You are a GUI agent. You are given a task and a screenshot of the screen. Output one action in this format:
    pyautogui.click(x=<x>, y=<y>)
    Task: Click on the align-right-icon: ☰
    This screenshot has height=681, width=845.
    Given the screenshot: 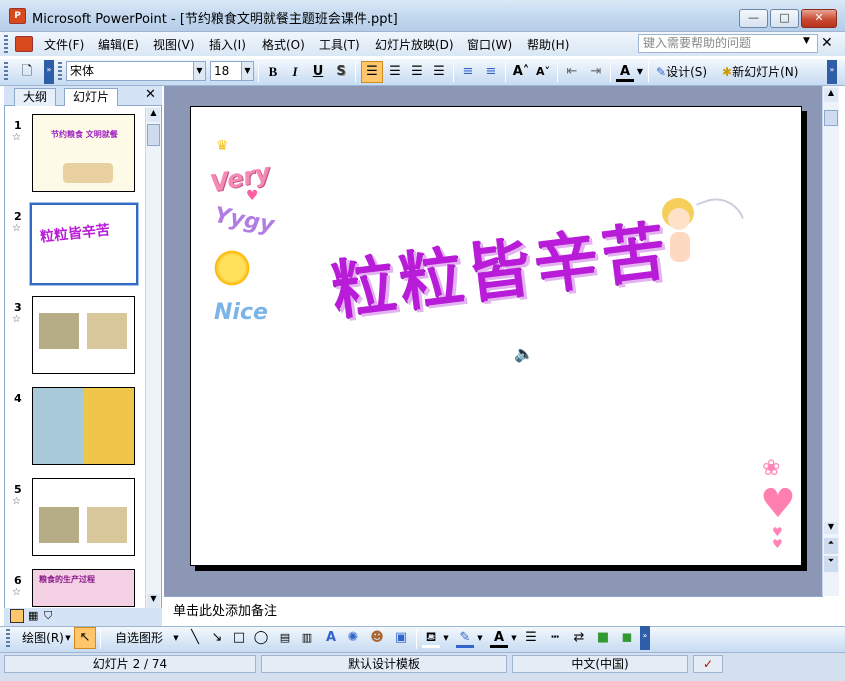 What is the action you would take?
    pyautogui.click(x=417, y=72)
    